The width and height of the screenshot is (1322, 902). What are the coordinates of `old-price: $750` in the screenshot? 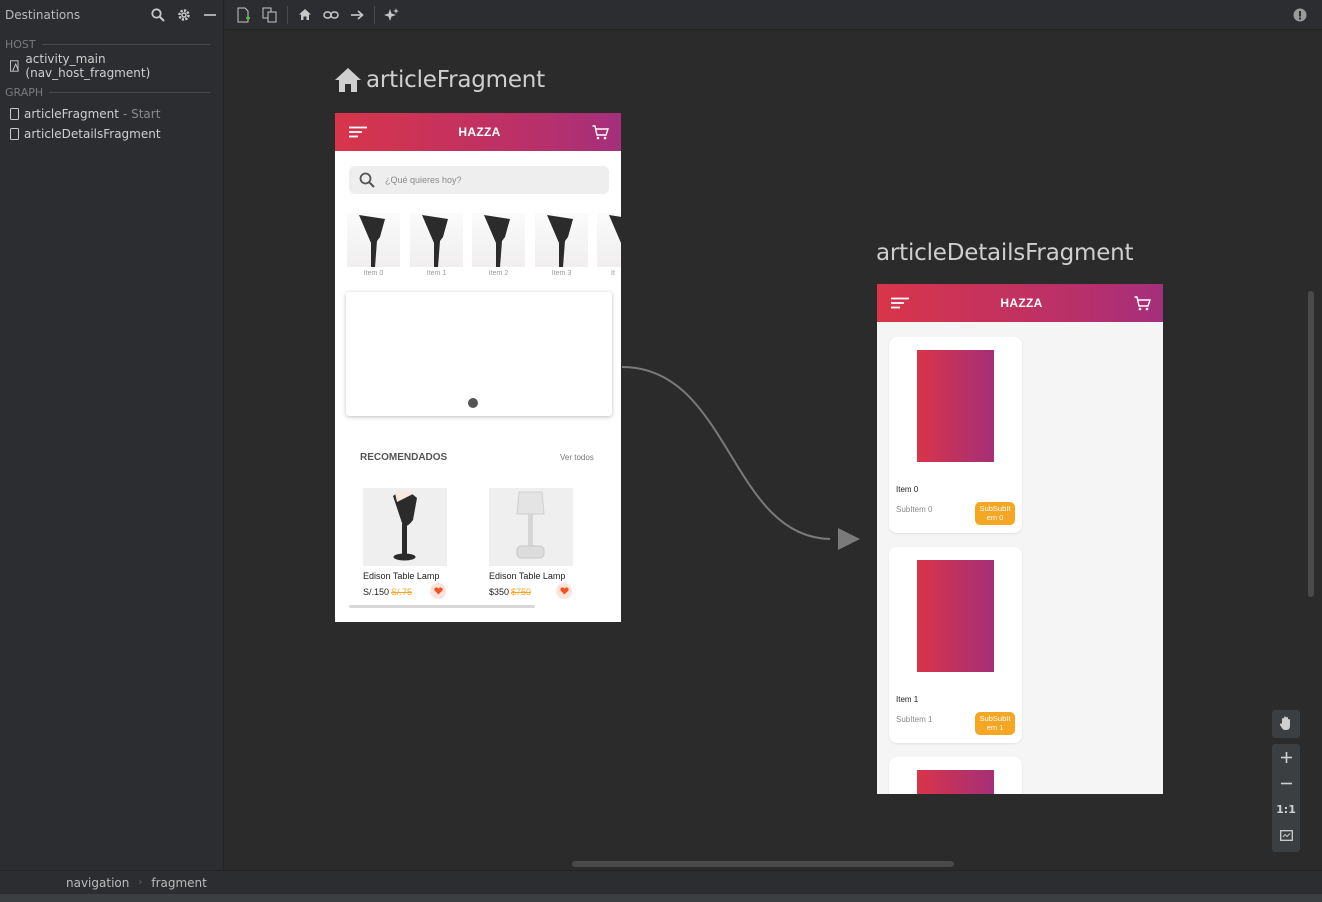 It's located at (521, 592).